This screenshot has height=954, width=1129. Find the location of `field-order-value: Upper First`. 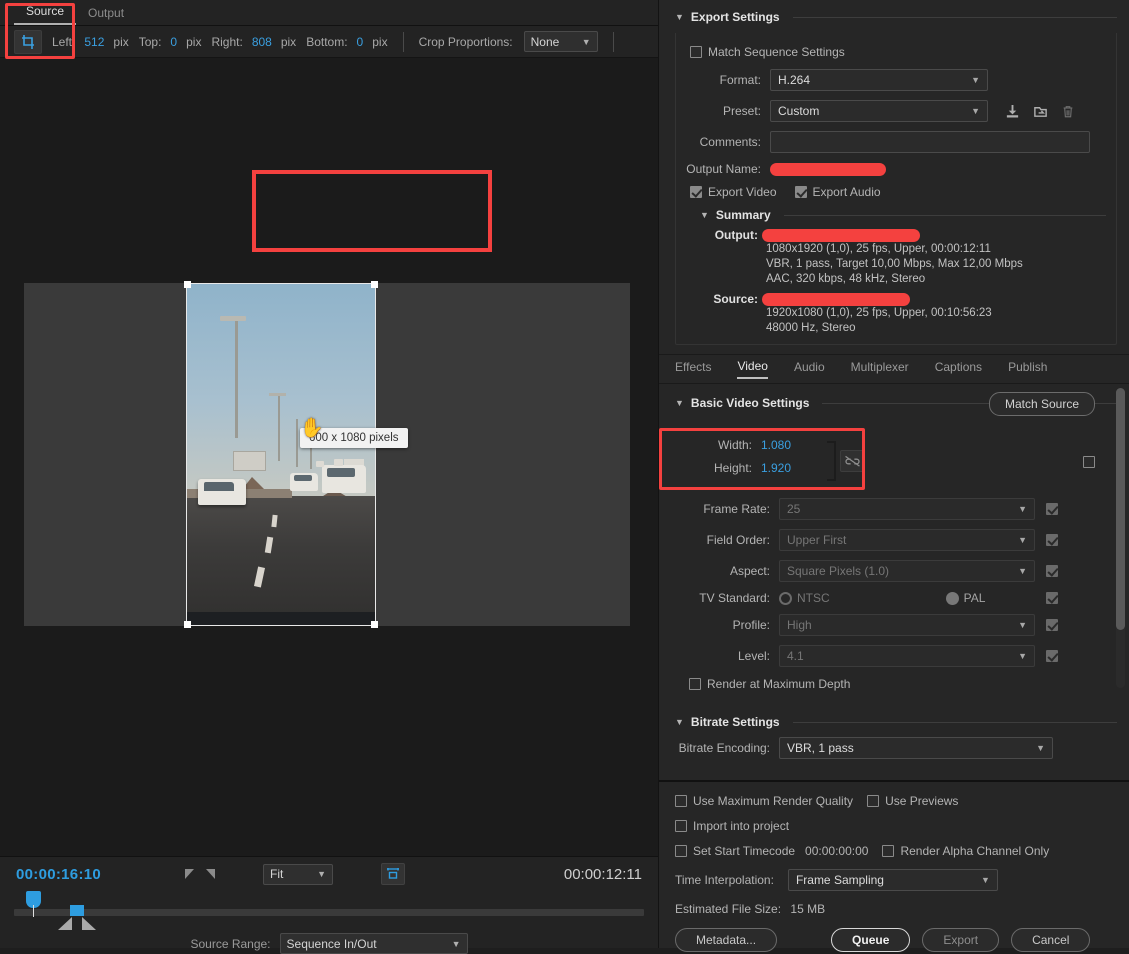

field-order-value: Upper First is located at coordinates (817, 540).